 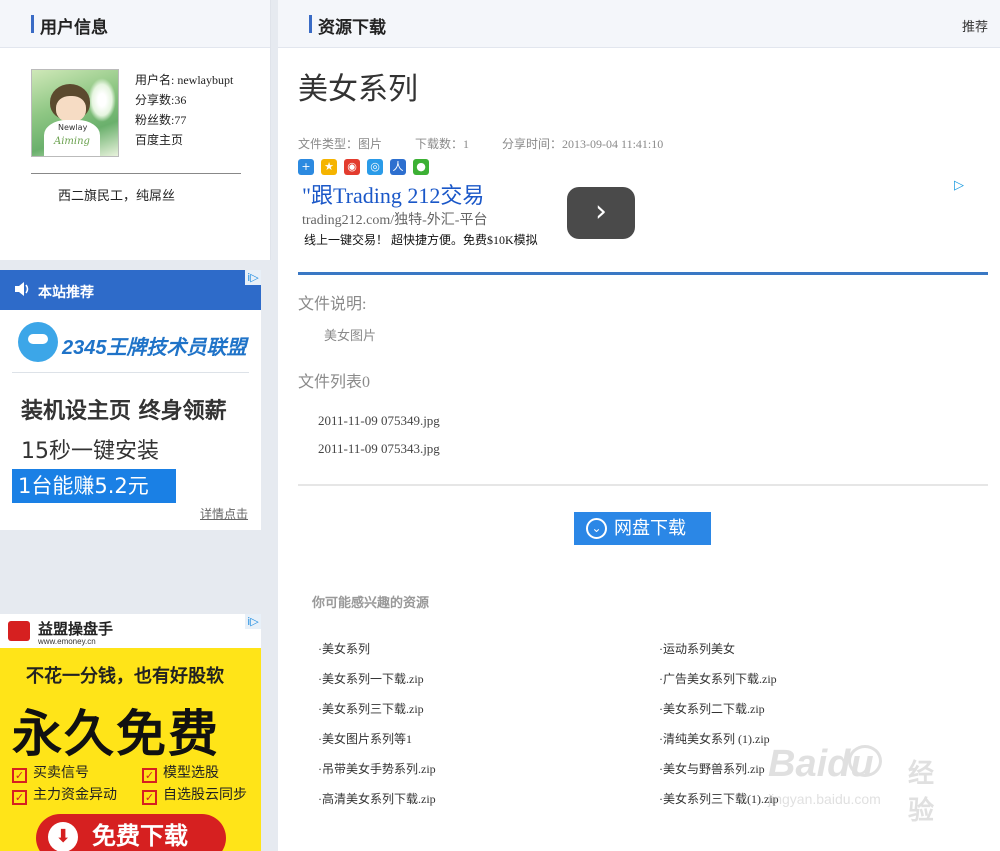 I want to click on ad-feature: ✓ 自选股云同步, so click(x=194, y=794).